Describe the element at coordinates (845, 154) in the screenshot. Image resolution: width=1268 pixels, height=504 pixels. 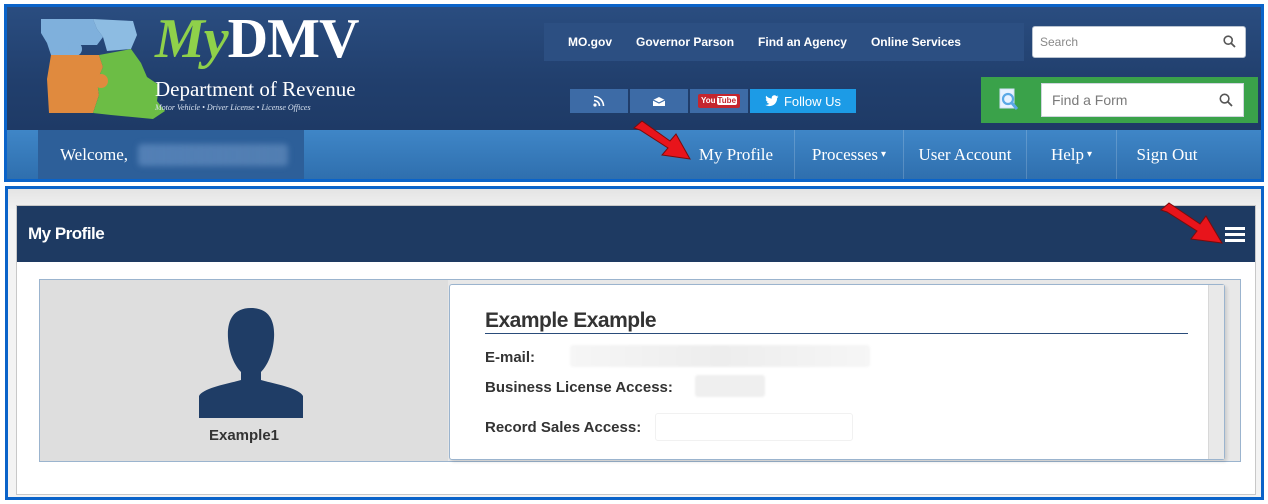
I see `nav-processes-label: Processes` at that location.